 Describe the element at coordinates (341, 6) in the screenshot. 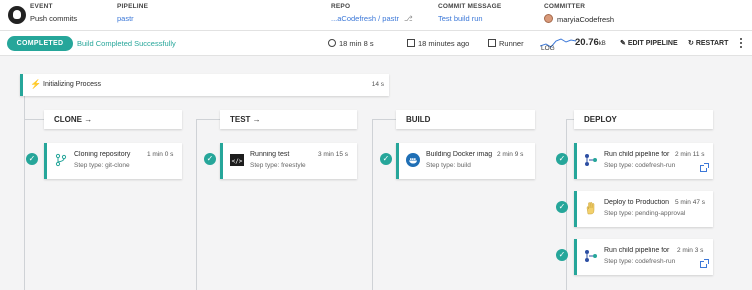

I see `repo-label: REPO` at that location.